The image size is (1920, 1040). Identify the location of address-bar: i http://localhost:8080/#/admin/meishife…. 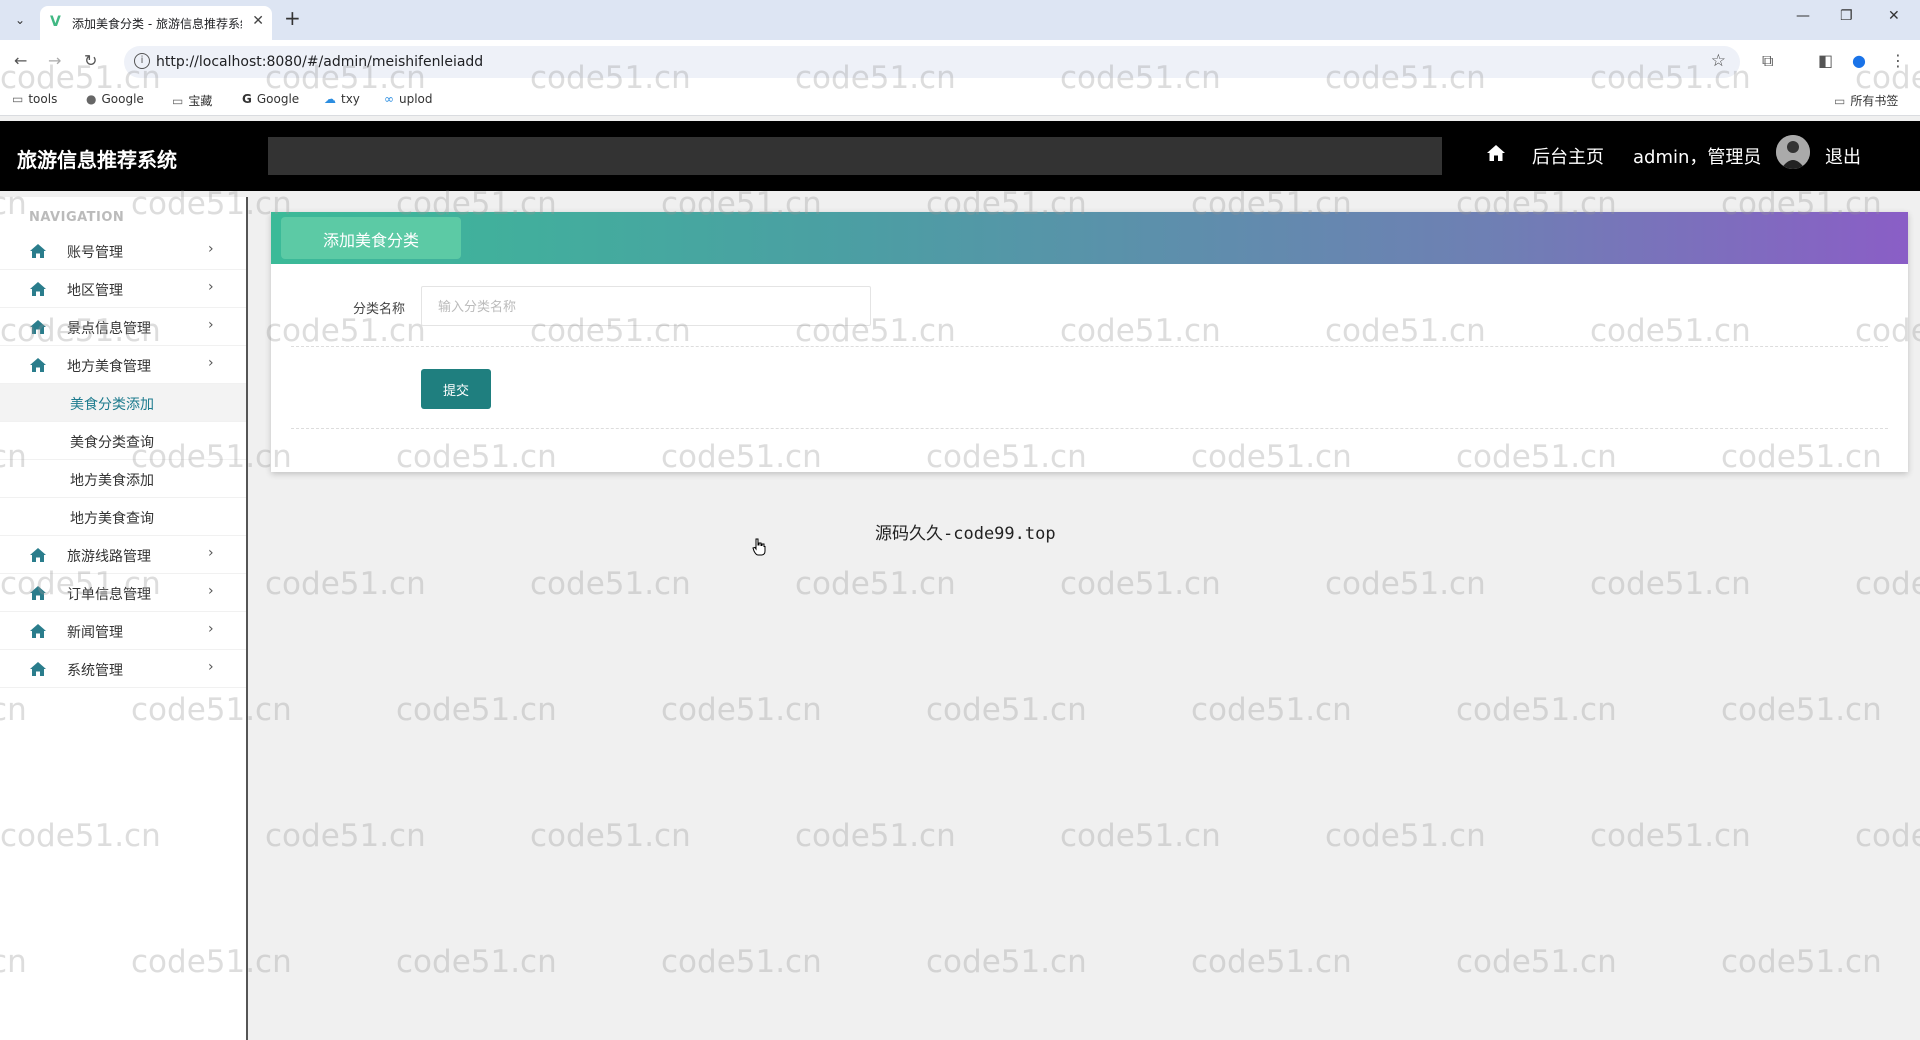
(932, 62).